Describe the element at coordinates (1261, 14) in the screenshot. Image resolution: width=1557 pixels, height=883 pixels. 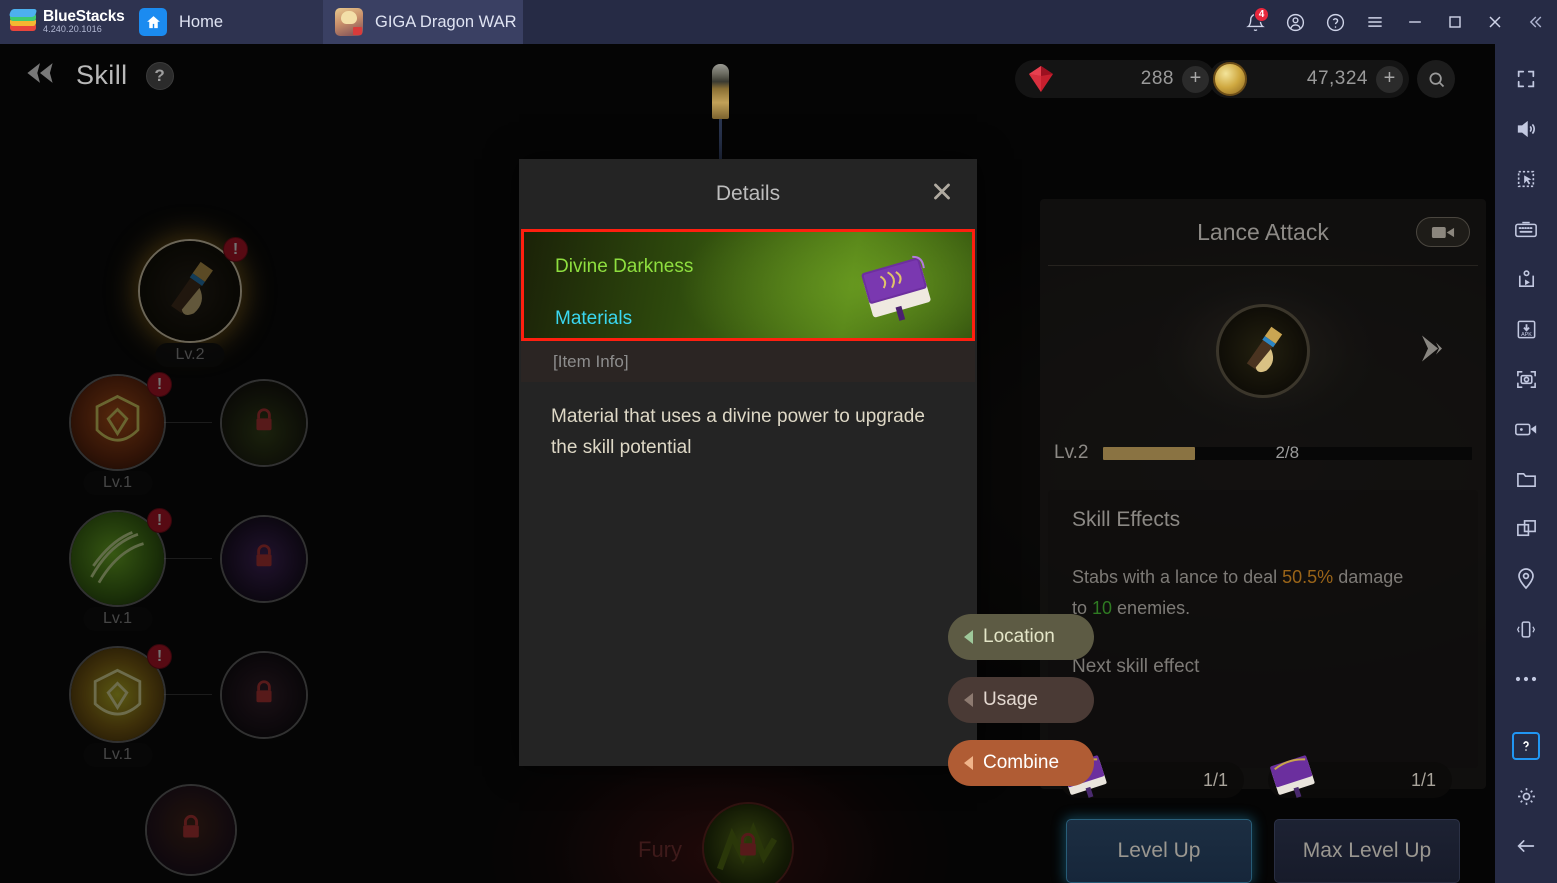
I see `notification-badge: 4` at that location.